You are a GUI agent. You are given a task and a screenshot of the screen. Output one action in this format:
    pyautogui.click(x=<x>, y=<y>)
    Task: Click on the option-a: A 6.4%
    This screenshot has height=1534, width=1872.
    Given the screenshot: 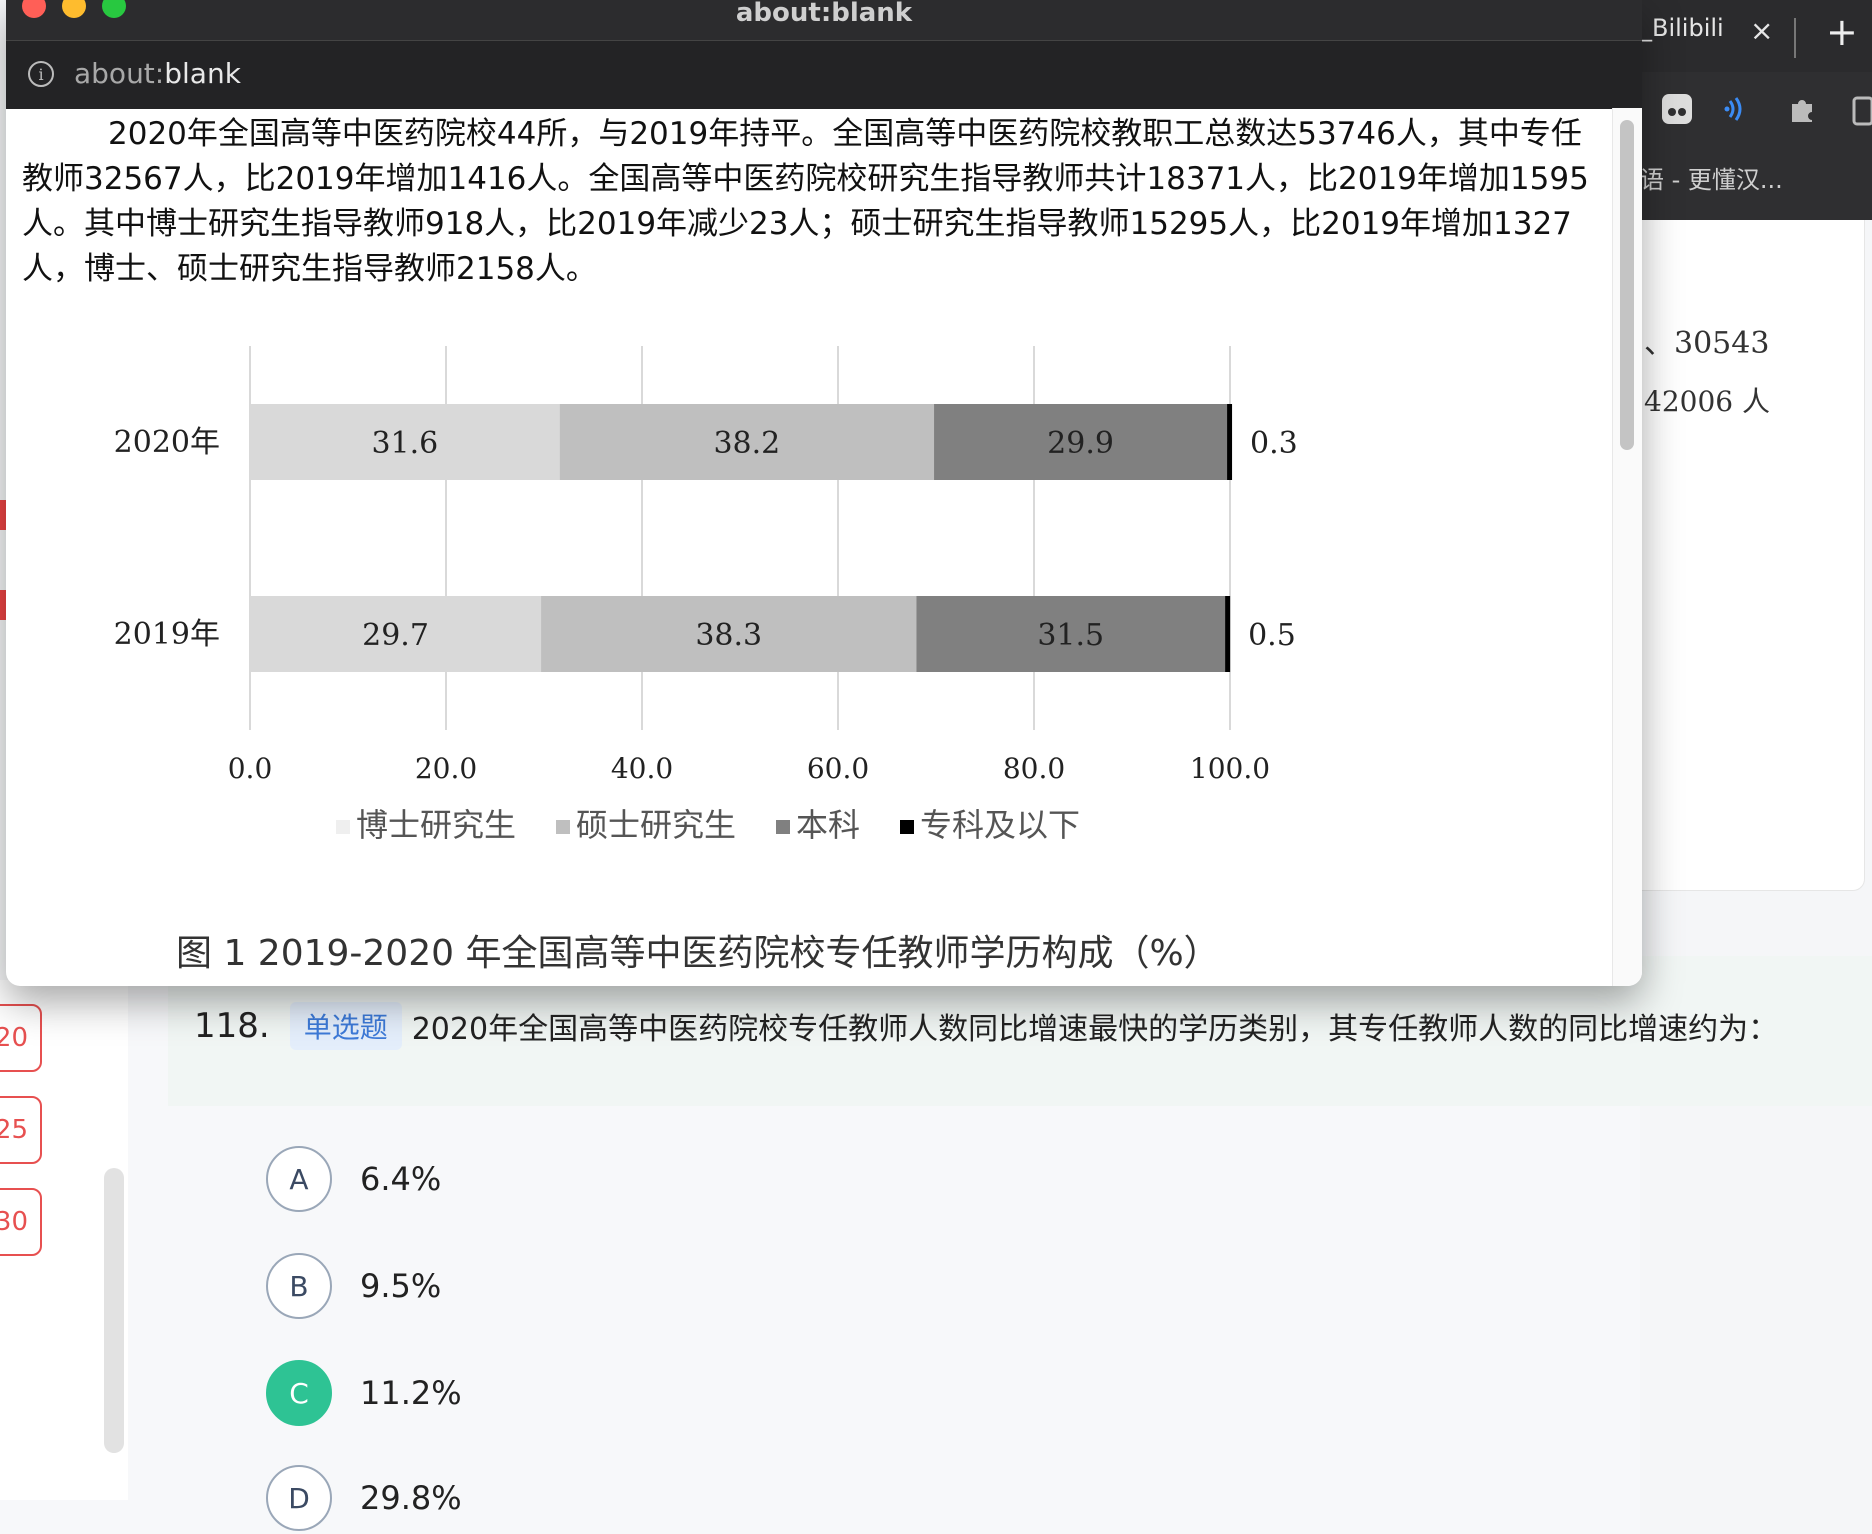 What is the action you would take?
    pyautogui.click(x=353, y=1179)
    